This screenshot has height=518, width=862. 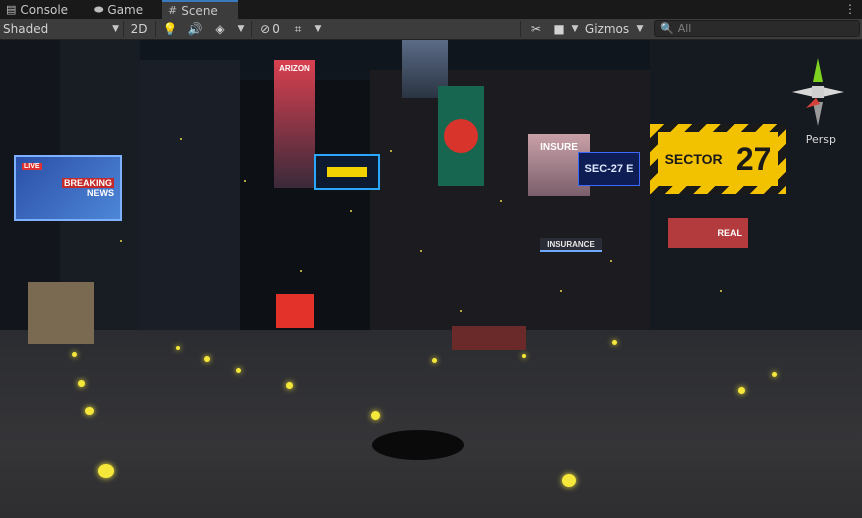 I want to click on game-controller-icon: ⬬, so click(x=99, y=9).